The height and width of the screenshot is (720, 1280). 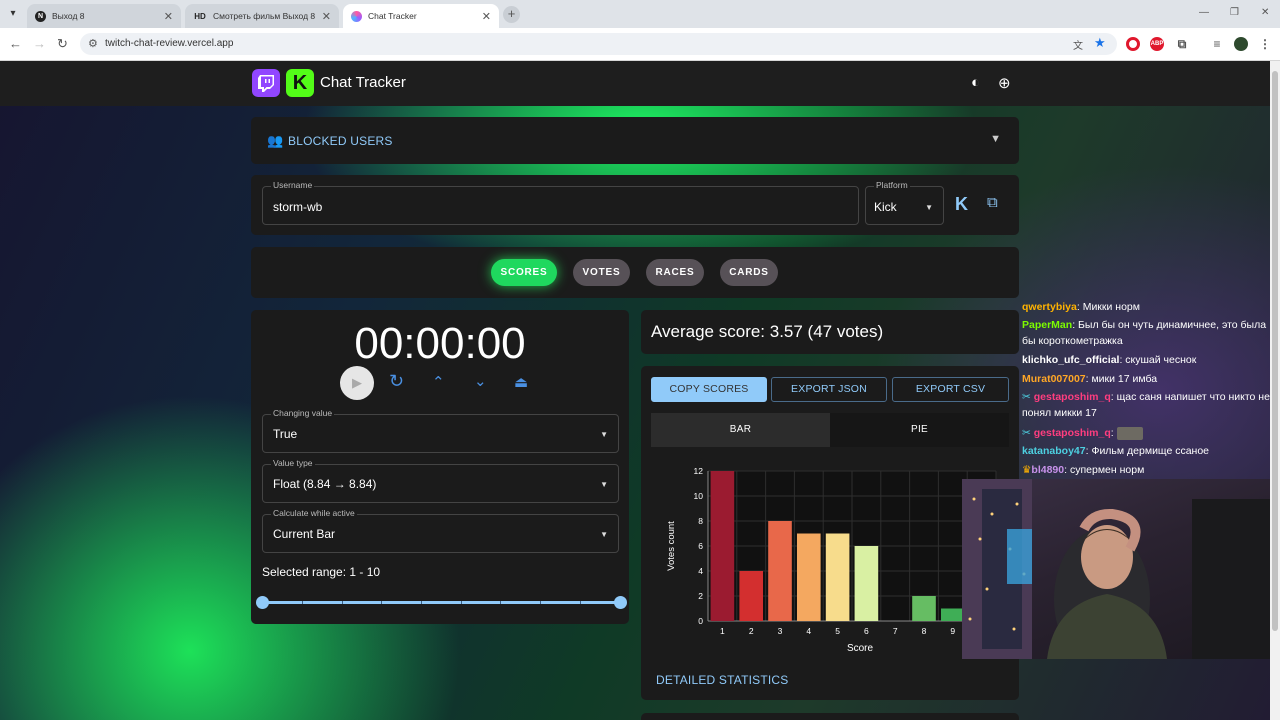 I want to click on emote-image, so click(x=1129, y=433).